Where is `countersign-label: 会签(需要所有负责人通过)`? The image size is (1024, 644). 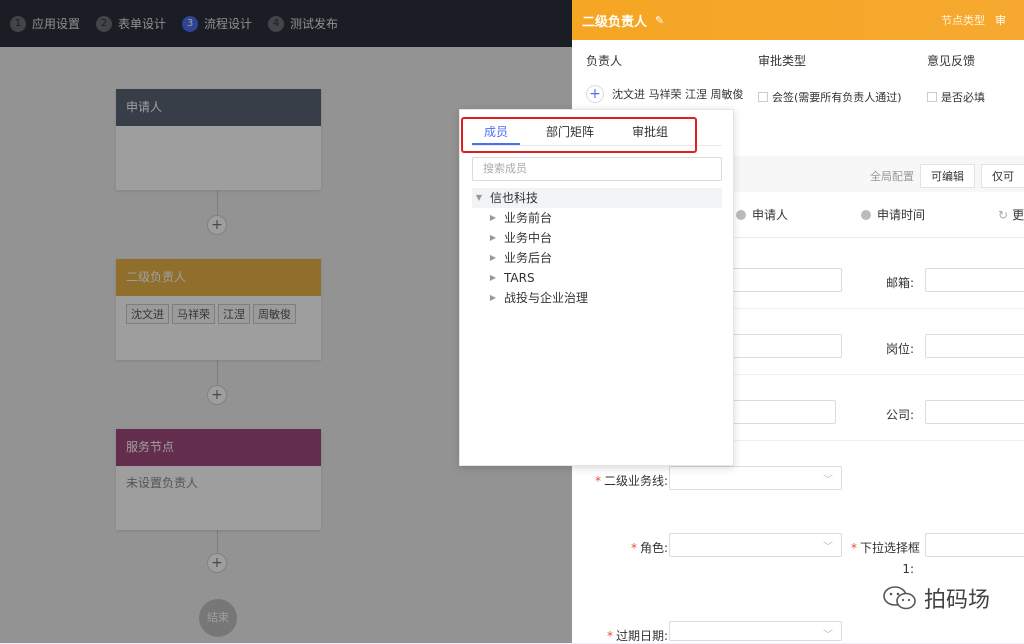
countersign-label: 会签(需要所有负责人通过) is located at coordinates (837, 97).